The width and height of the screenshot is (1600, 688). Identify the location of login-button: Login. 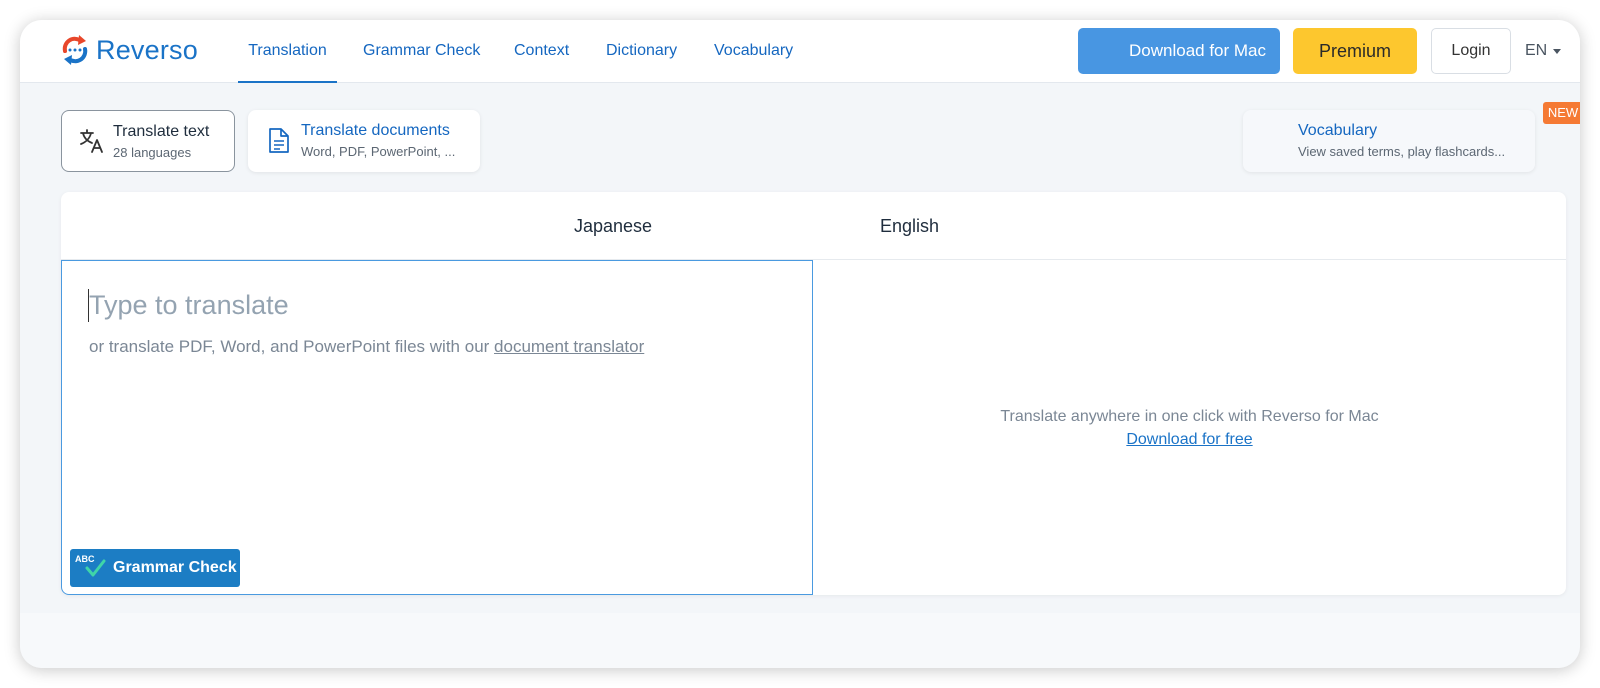
(1471, 51).